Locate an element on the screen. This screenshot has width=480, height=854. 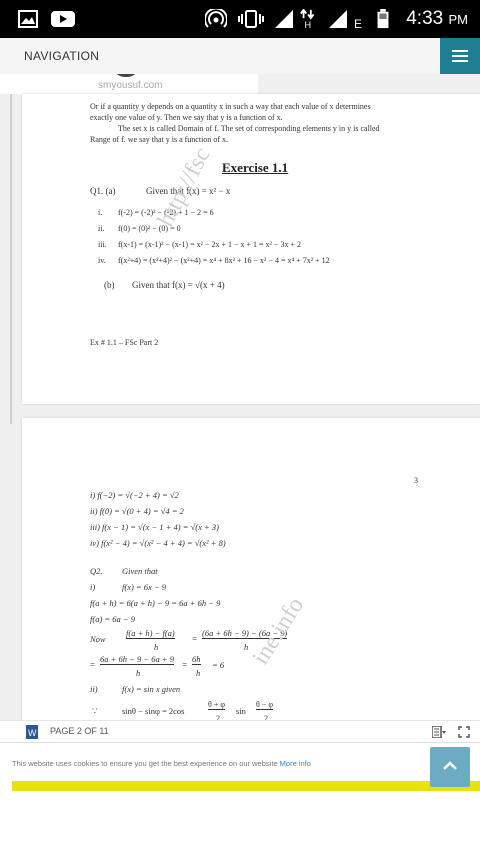
network-type-label: E is located at coordinates (358, 24).